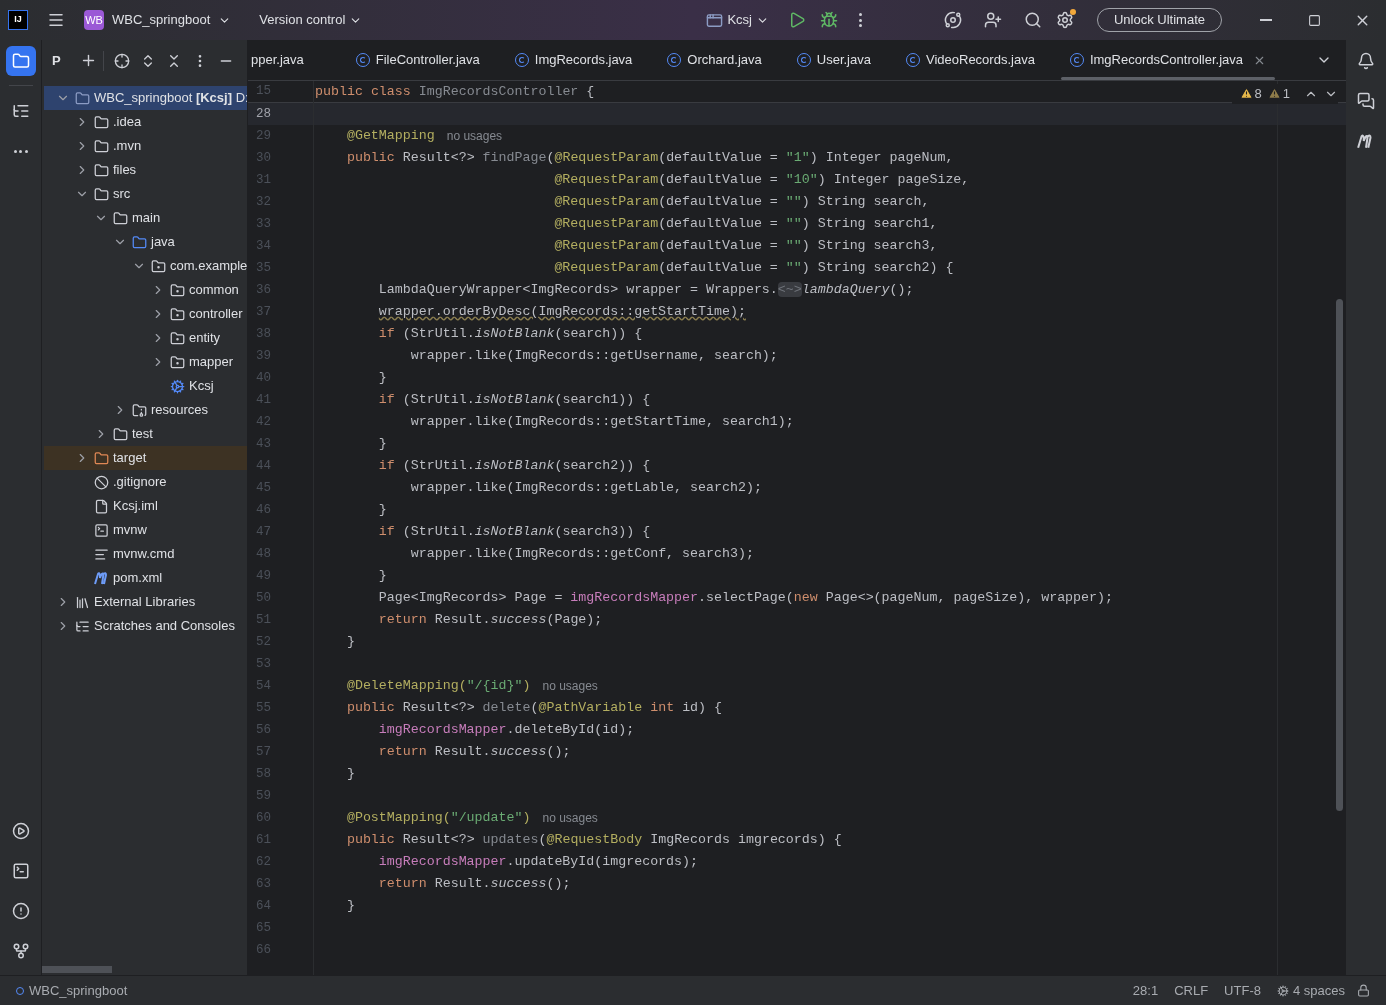  I want to click on tree-item: pom.xml, so click(145, 578).